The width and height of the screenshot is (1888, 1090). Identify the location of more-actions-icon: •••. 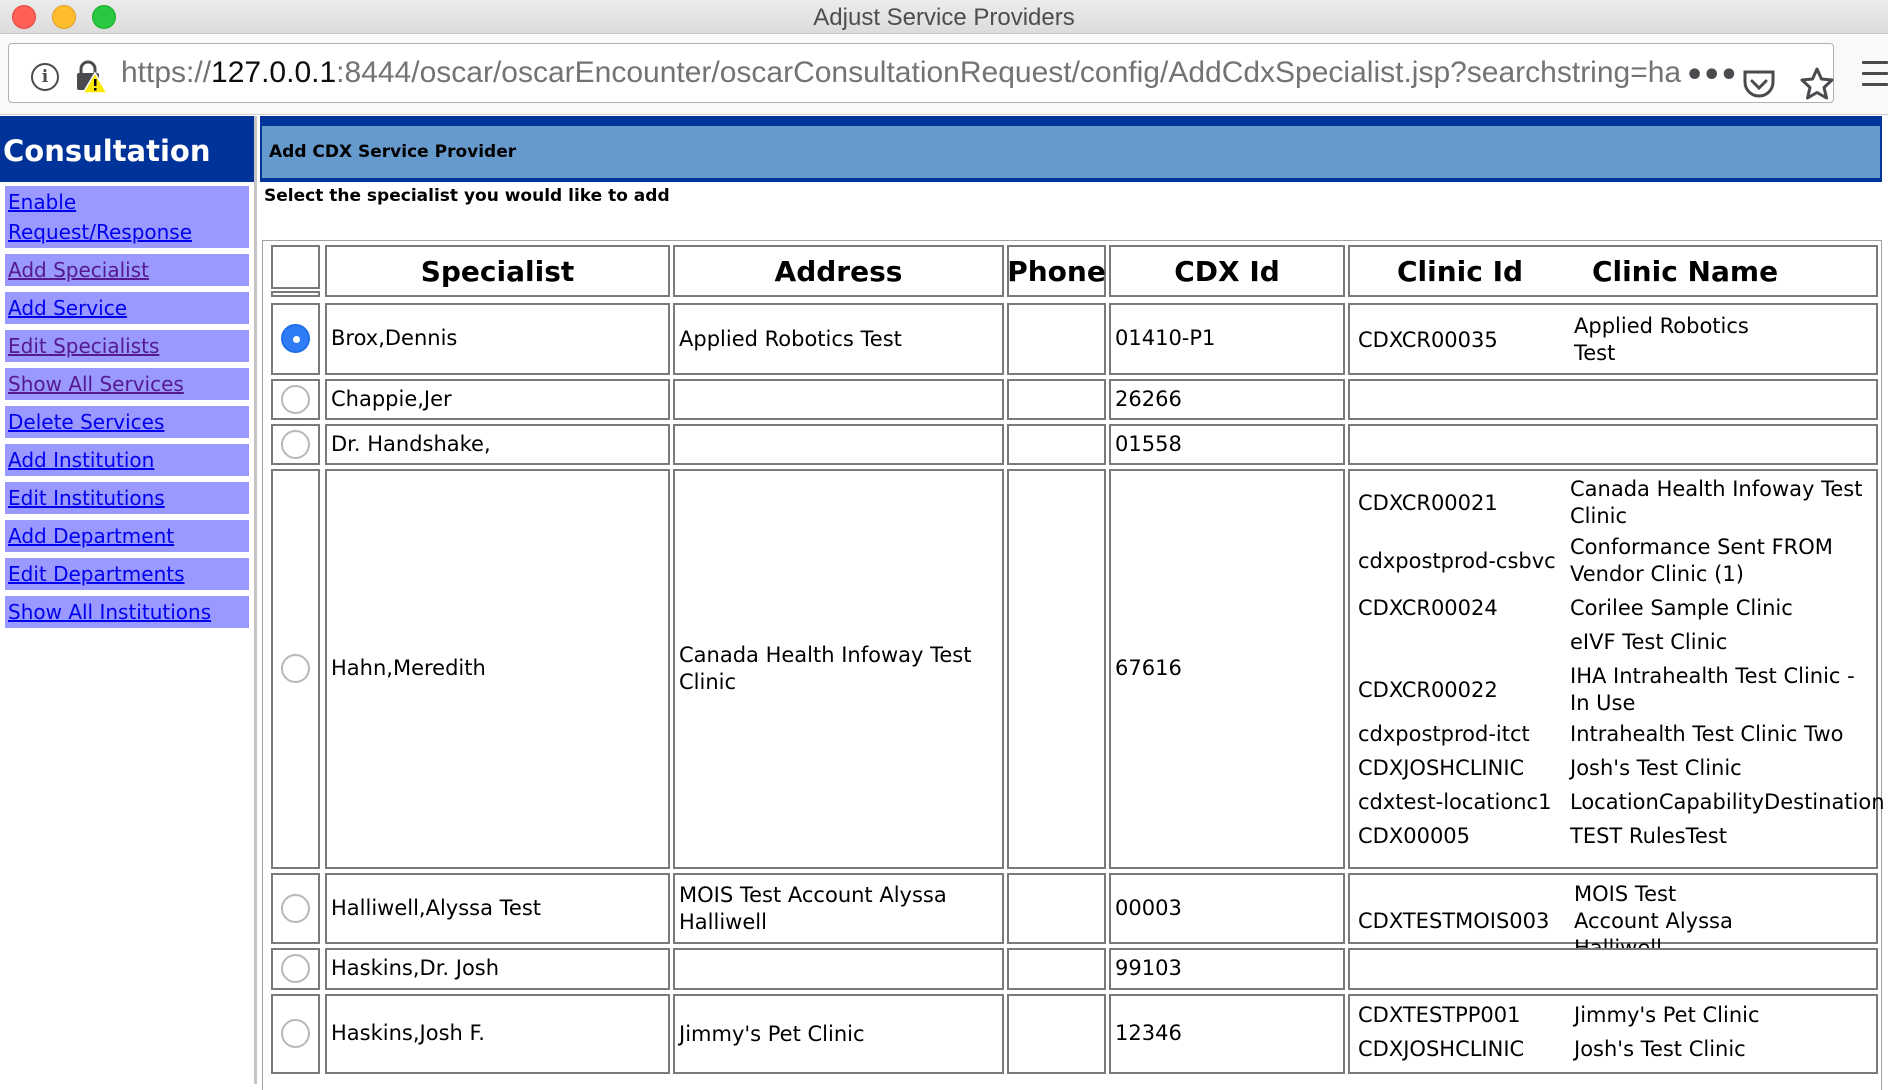
(1712, 75).